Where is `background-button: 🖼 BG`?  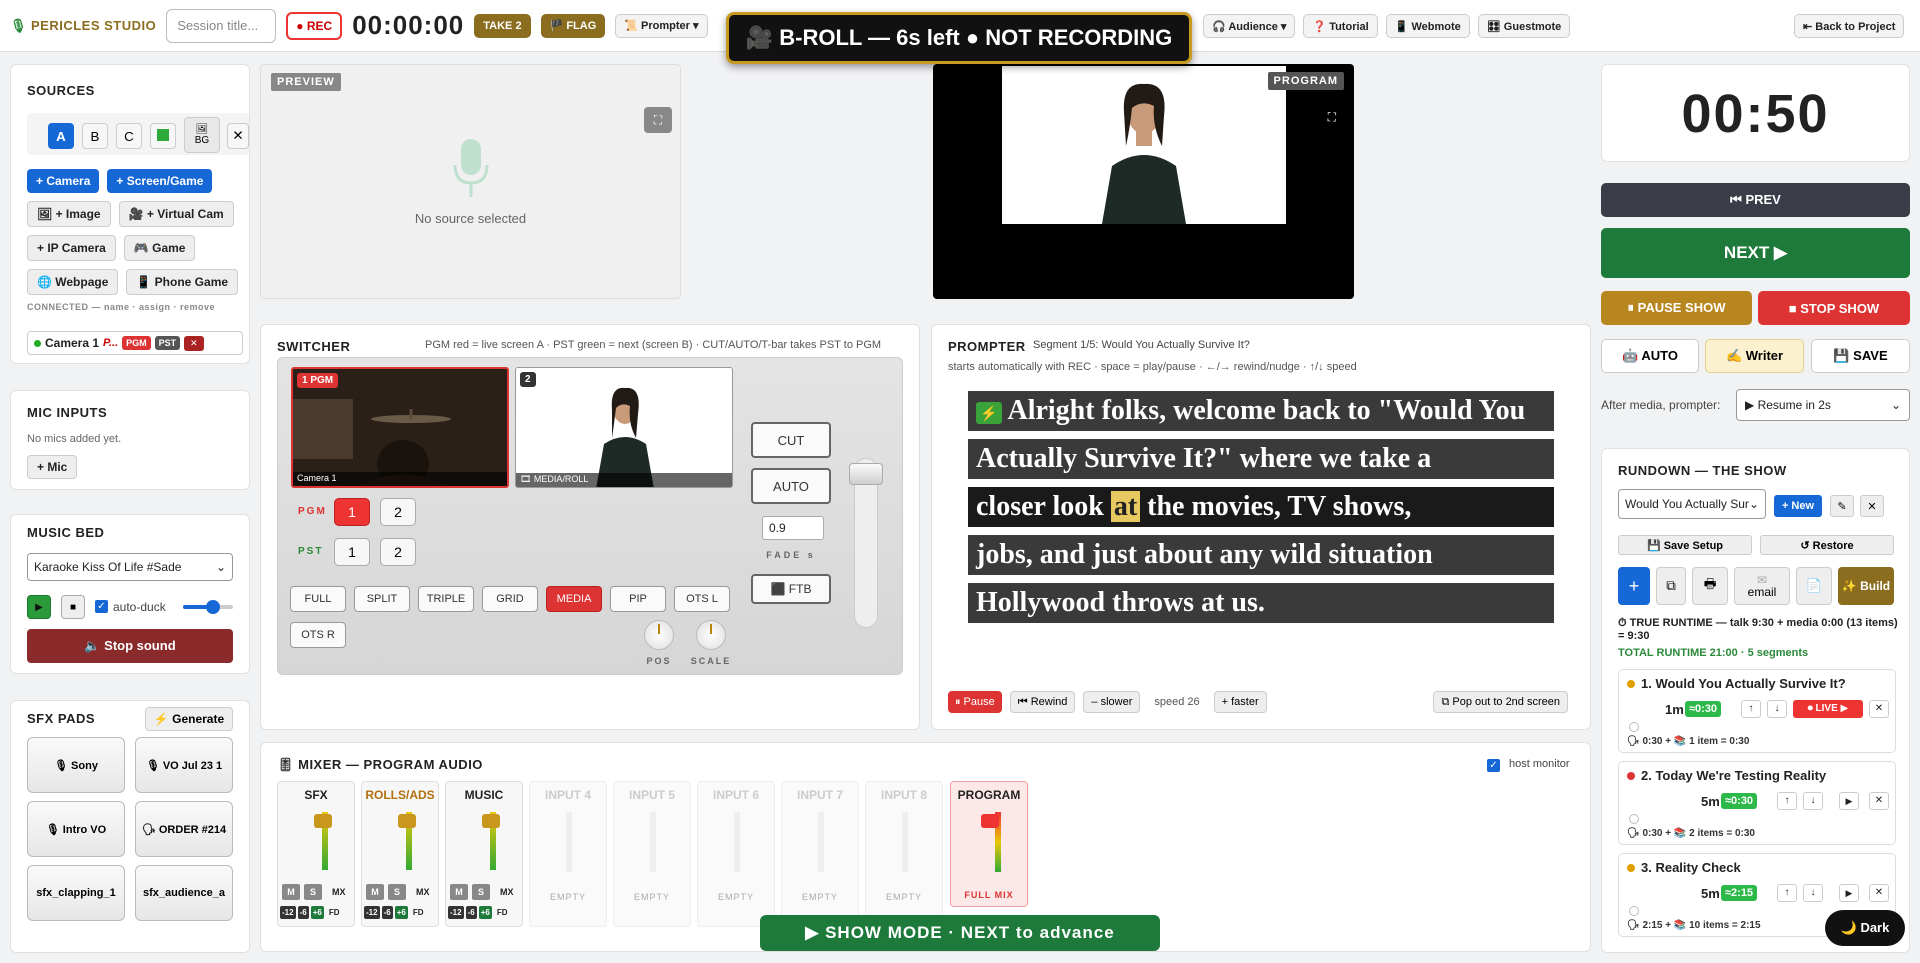
background-button: 🖼 BG is located at coordinates (202, 135).